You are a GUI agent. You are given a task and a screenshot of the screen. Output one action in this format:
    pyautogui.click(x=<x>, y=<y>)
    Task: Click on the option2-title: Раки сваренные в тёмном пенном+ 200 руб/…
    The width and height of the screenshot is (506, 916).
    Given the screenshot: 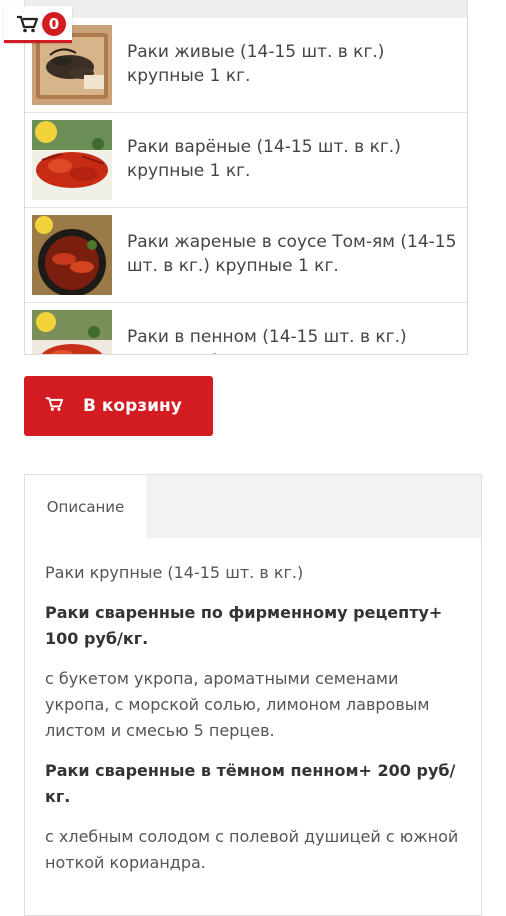 What is the action you would take?
    pyautogui.click(x=250, y=783)
    